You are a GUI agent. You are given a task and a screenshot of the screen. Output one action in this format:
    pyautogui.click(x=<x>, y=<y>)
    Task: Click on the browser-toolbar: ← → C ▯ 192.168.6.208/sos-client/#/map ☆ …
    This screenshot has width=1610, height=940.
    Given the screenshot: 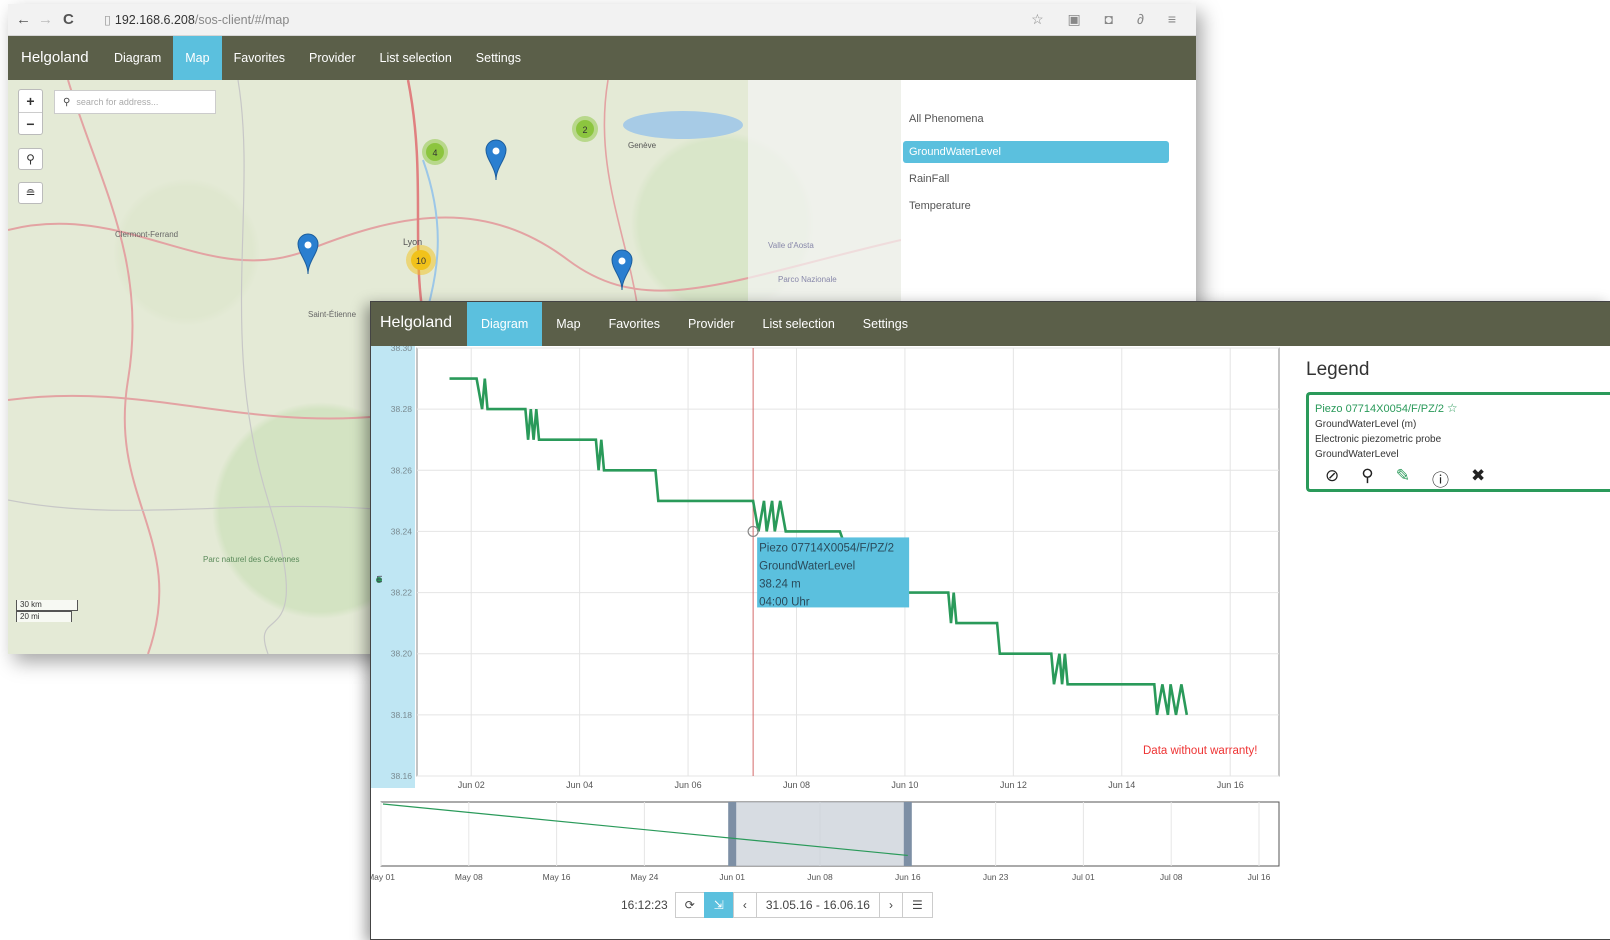 What is the action you would take?
    pyautogui.click(x=602, y=20)
    